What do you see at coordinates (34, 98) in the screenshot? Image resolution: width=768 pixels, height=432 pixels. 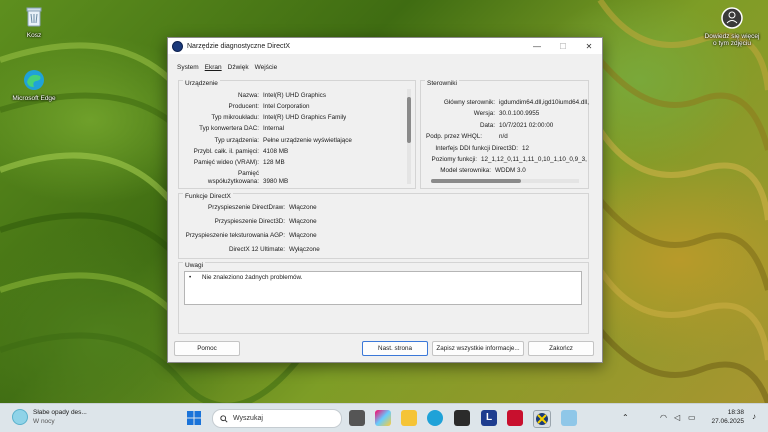 I see `desktop-icon-label: Microsoft Edge` at bounding box center [34, 98].